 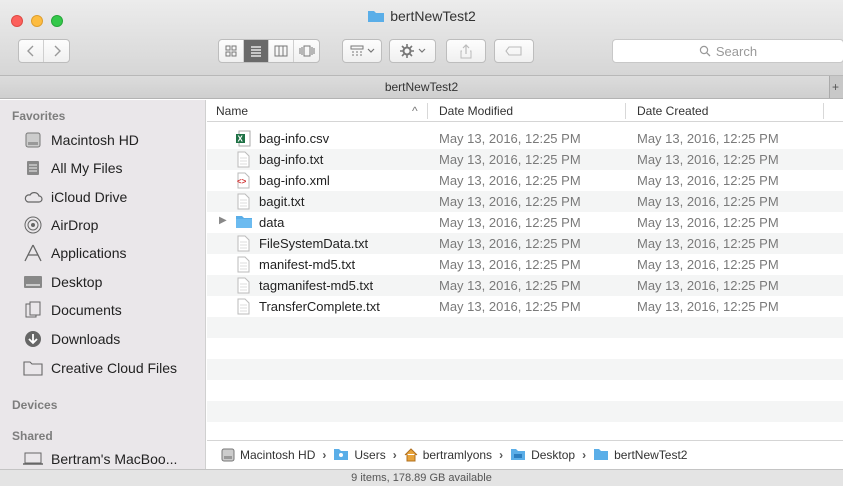 What do you see at coordinates (89, 253) in the screenshot?
I see `sidebar-item-label: Applications` at bounding box center [89, 253].